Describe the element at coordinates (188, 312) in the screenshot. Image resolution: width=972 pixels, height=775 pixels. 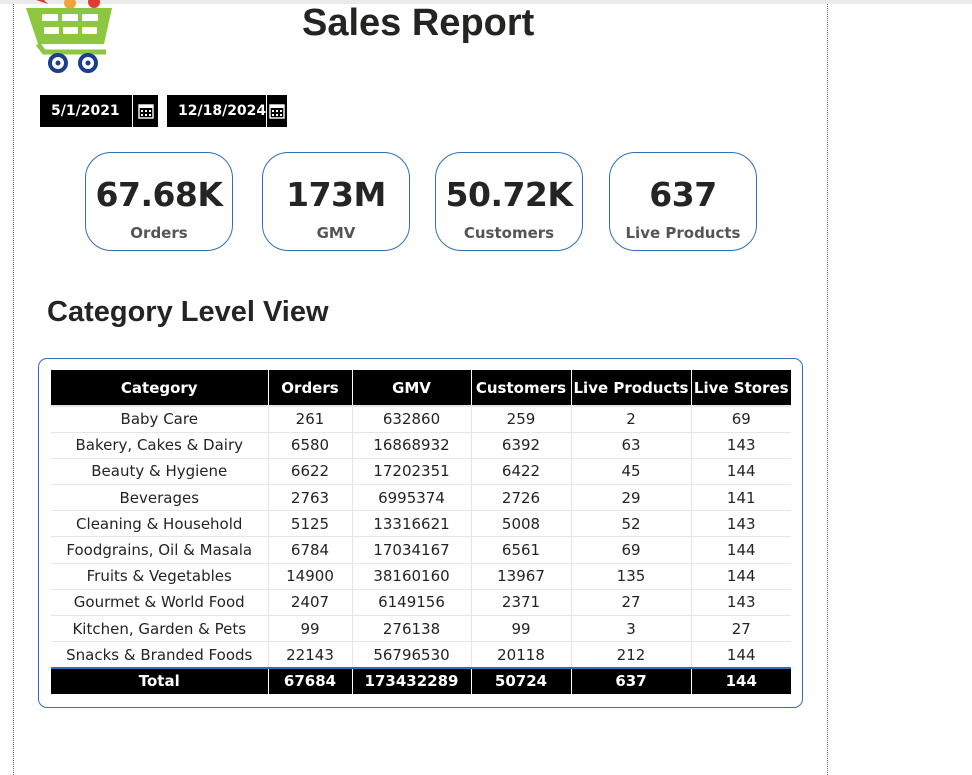
I see `section-title: Category Level View` at that location.